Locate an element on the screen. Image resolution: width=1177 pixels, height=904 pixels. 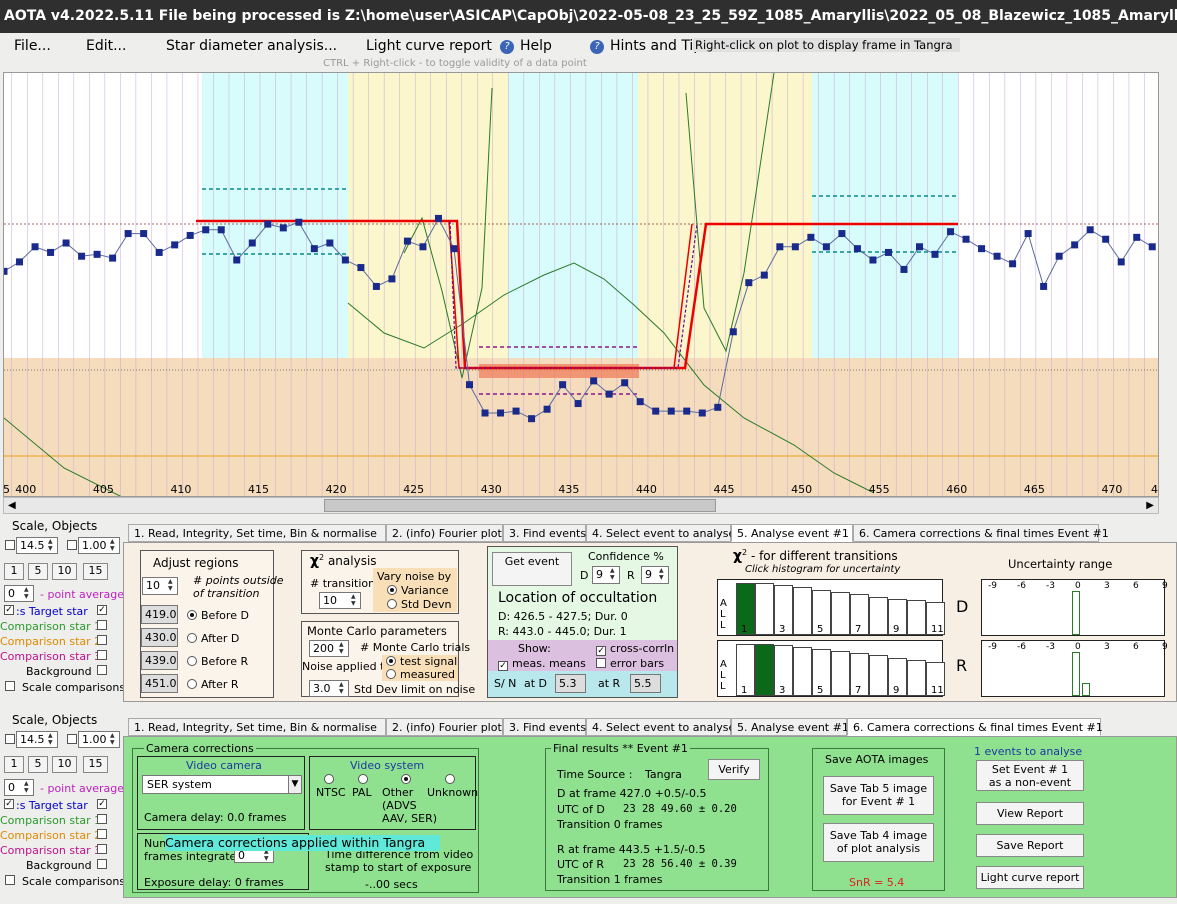
camera-select: SER system is located at coordinates (222, 784).